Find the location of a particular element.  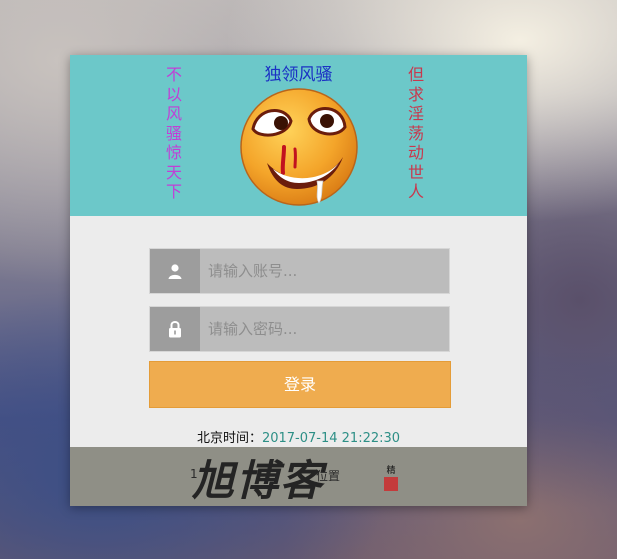

username-input is located at coordinates (324, 271).